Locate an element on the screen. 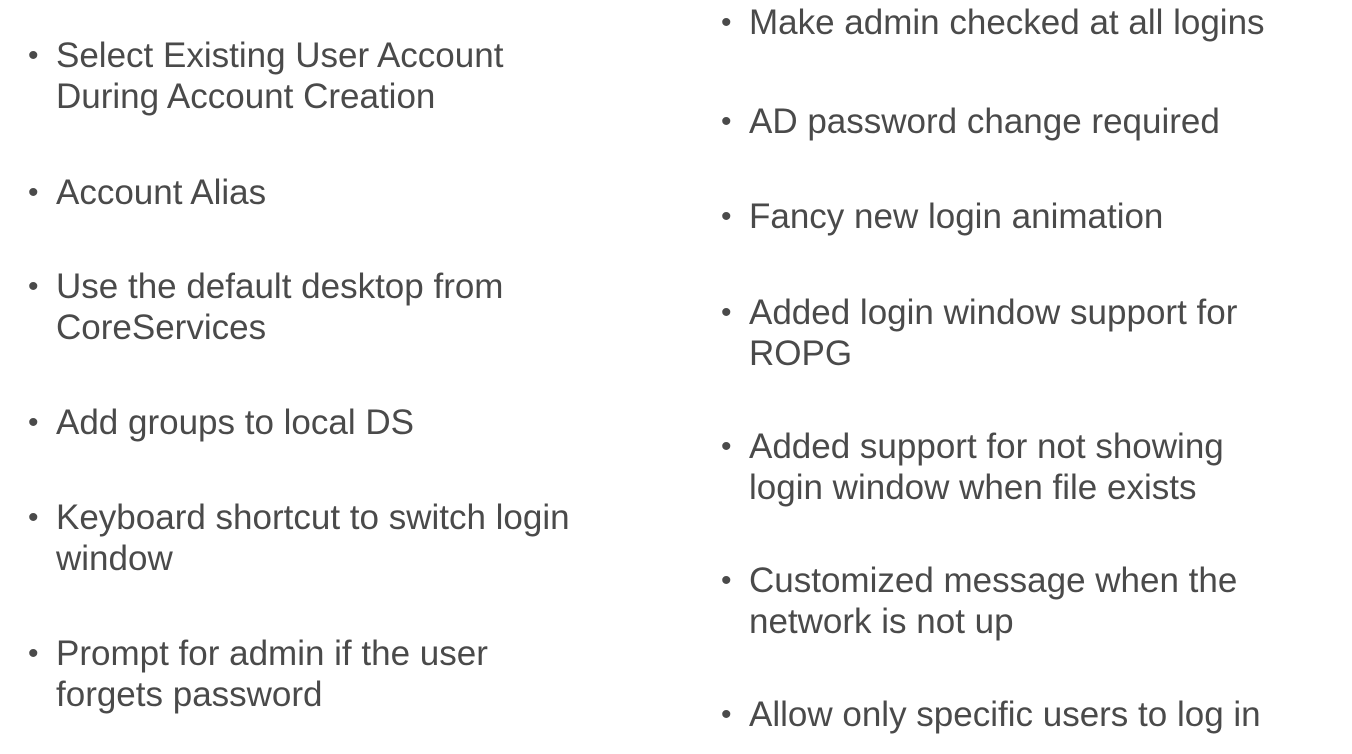  list-item: • Added login window support for ROPG is located at coordinates (1032, 333).